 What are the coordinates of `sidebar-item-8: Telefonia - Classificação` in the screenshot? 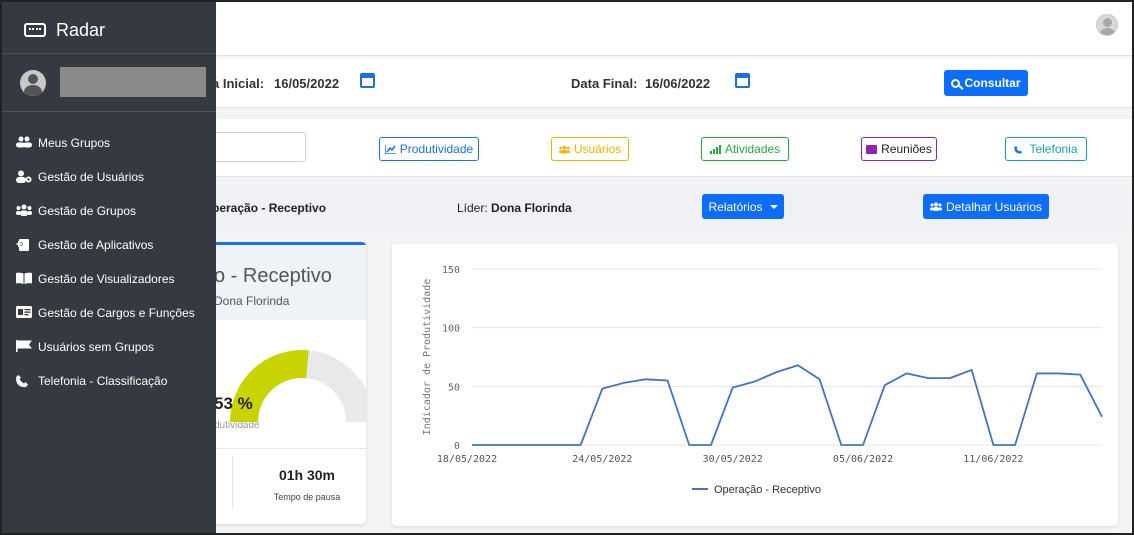 It's located at (109, 381).